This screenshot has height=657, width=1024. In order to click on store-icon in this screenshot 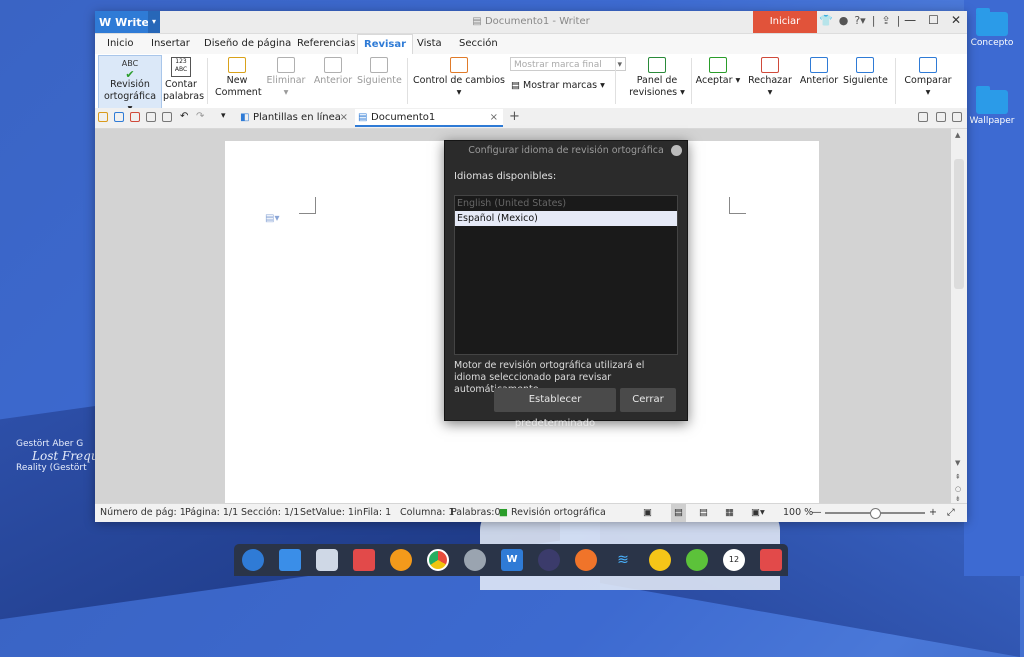, I will do `click(364, 560)`.